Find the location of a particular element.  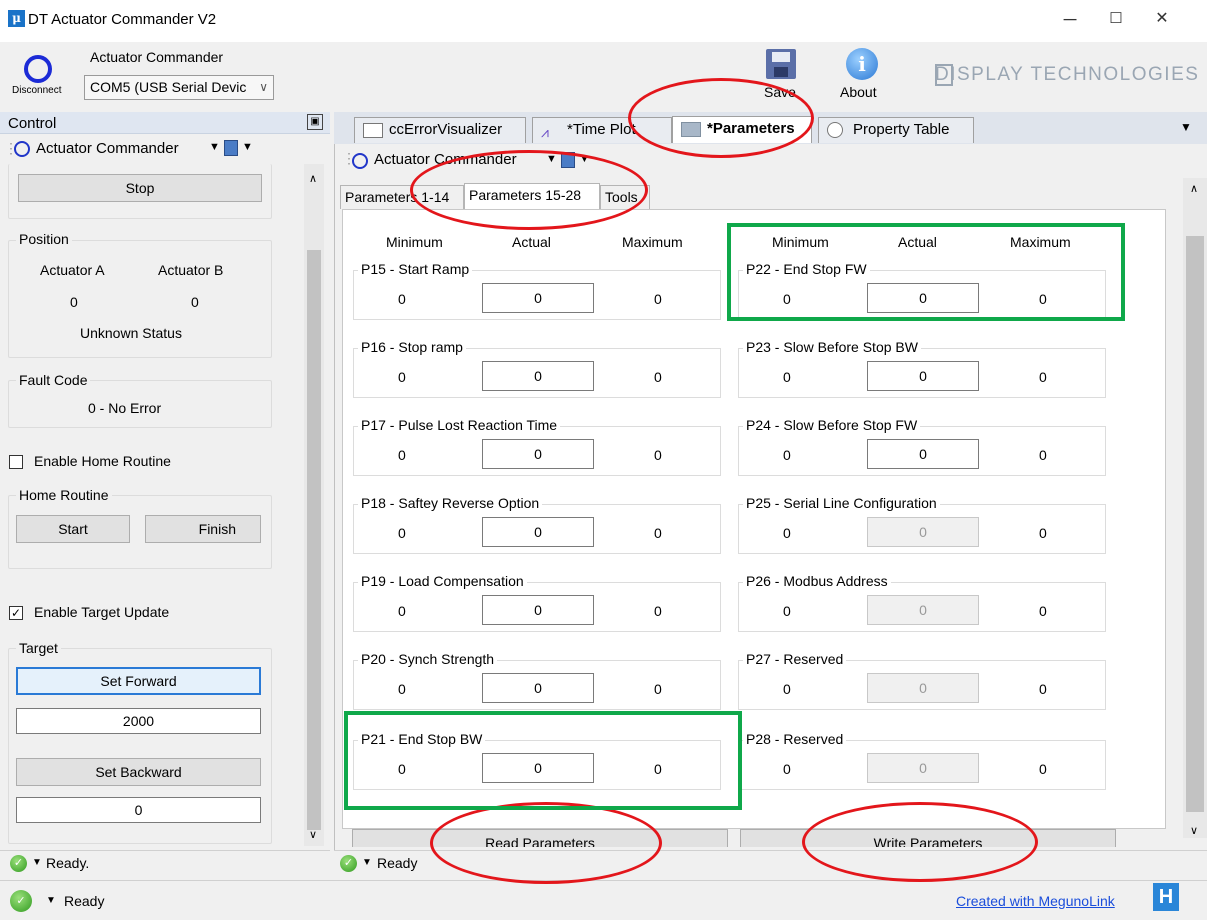

parameter-name: P27 - Reserved is located at coordinates (795, 659).